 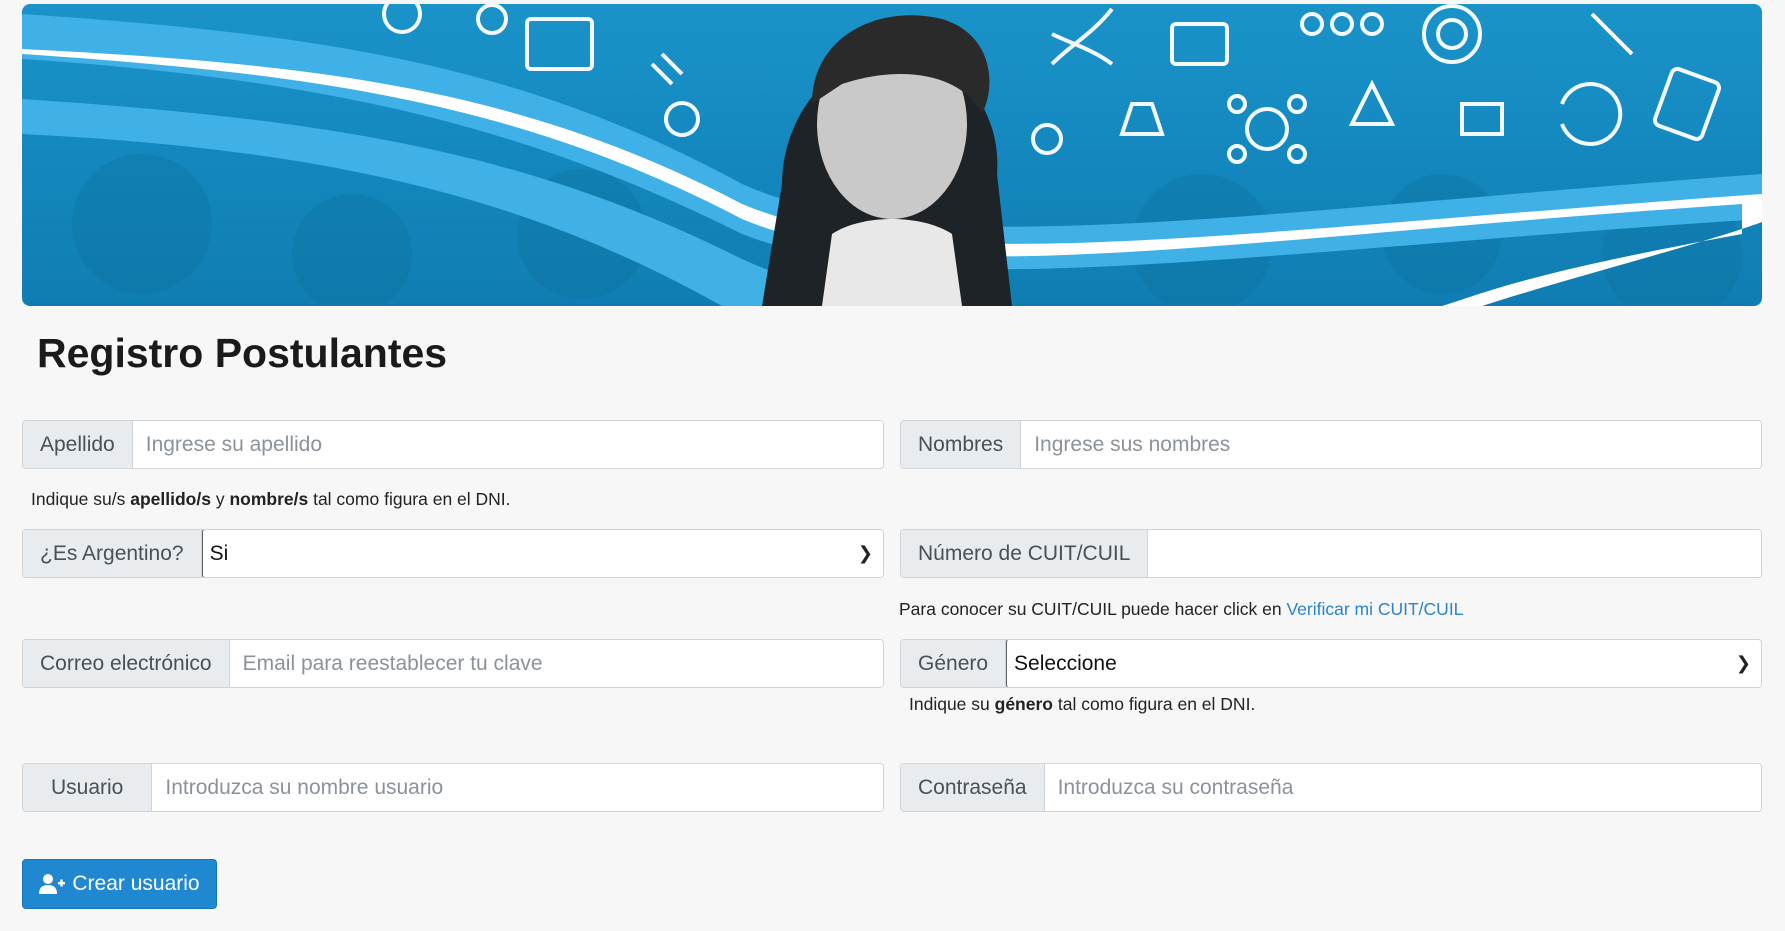 What do you see at coordinates (78, 444) in the screenshot?
I see `apellido-label: Apellido` at bounding box center [78, 444].